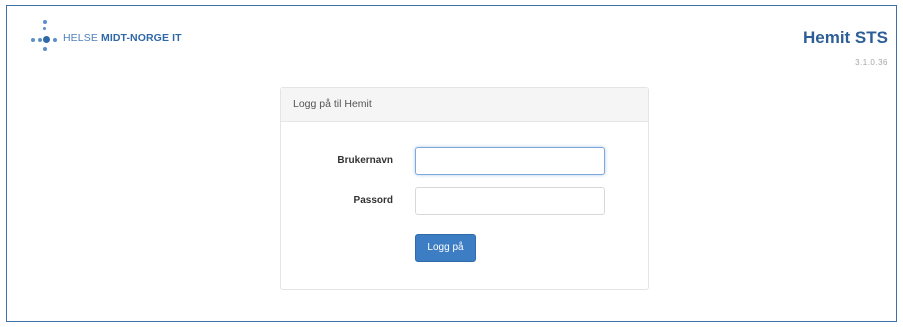  Describe the element at coordinates (445, 248) in the screenshot. I see `login-button: Logg på` at that location.